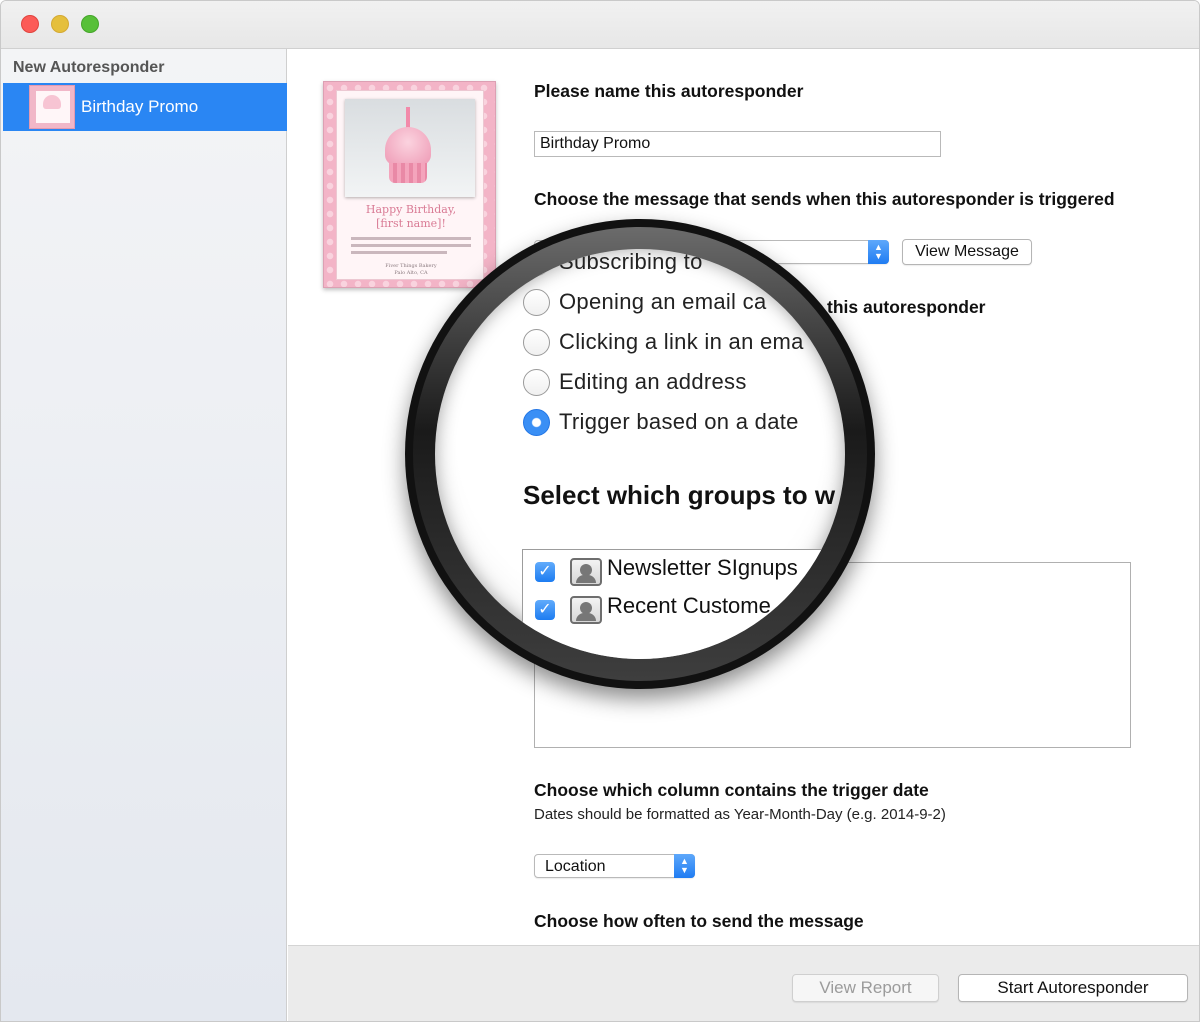 The width and height of the screenshot is (1200, 1022). Describe the element at coordinates (60, 24) in the screenshot. I see `minimize-window-button` at that location.